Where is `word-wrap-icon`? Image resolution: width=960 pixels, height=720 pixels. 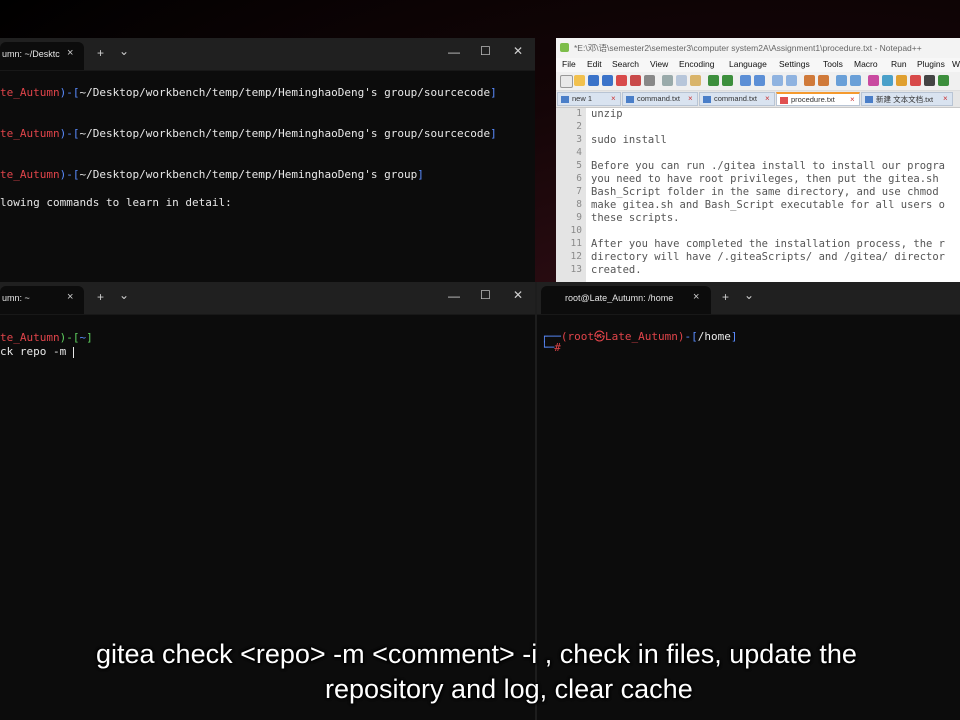
word-wrap-icon is located at coordinates (823, 80).